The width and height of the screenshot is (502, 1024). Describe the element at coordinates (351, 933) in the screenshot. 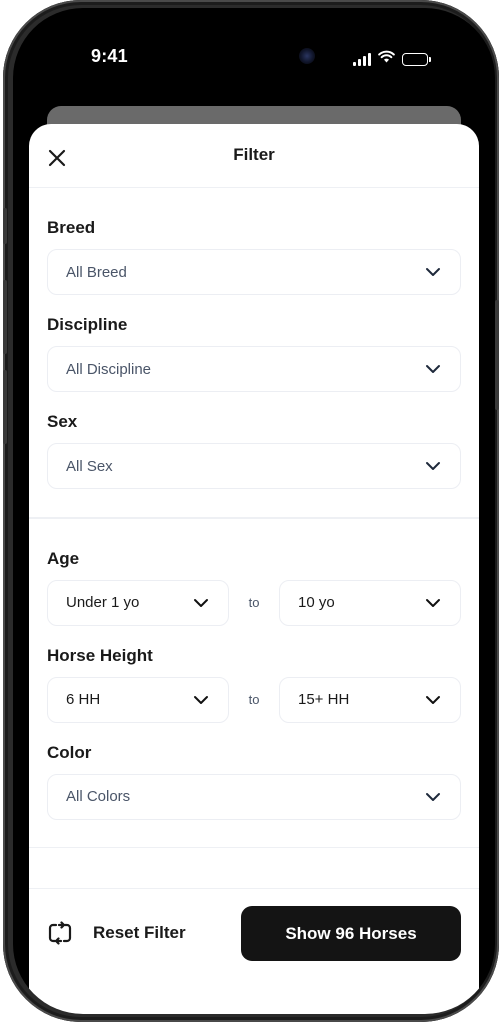

I see `show-results-button: Show 96 Horses` at that location.